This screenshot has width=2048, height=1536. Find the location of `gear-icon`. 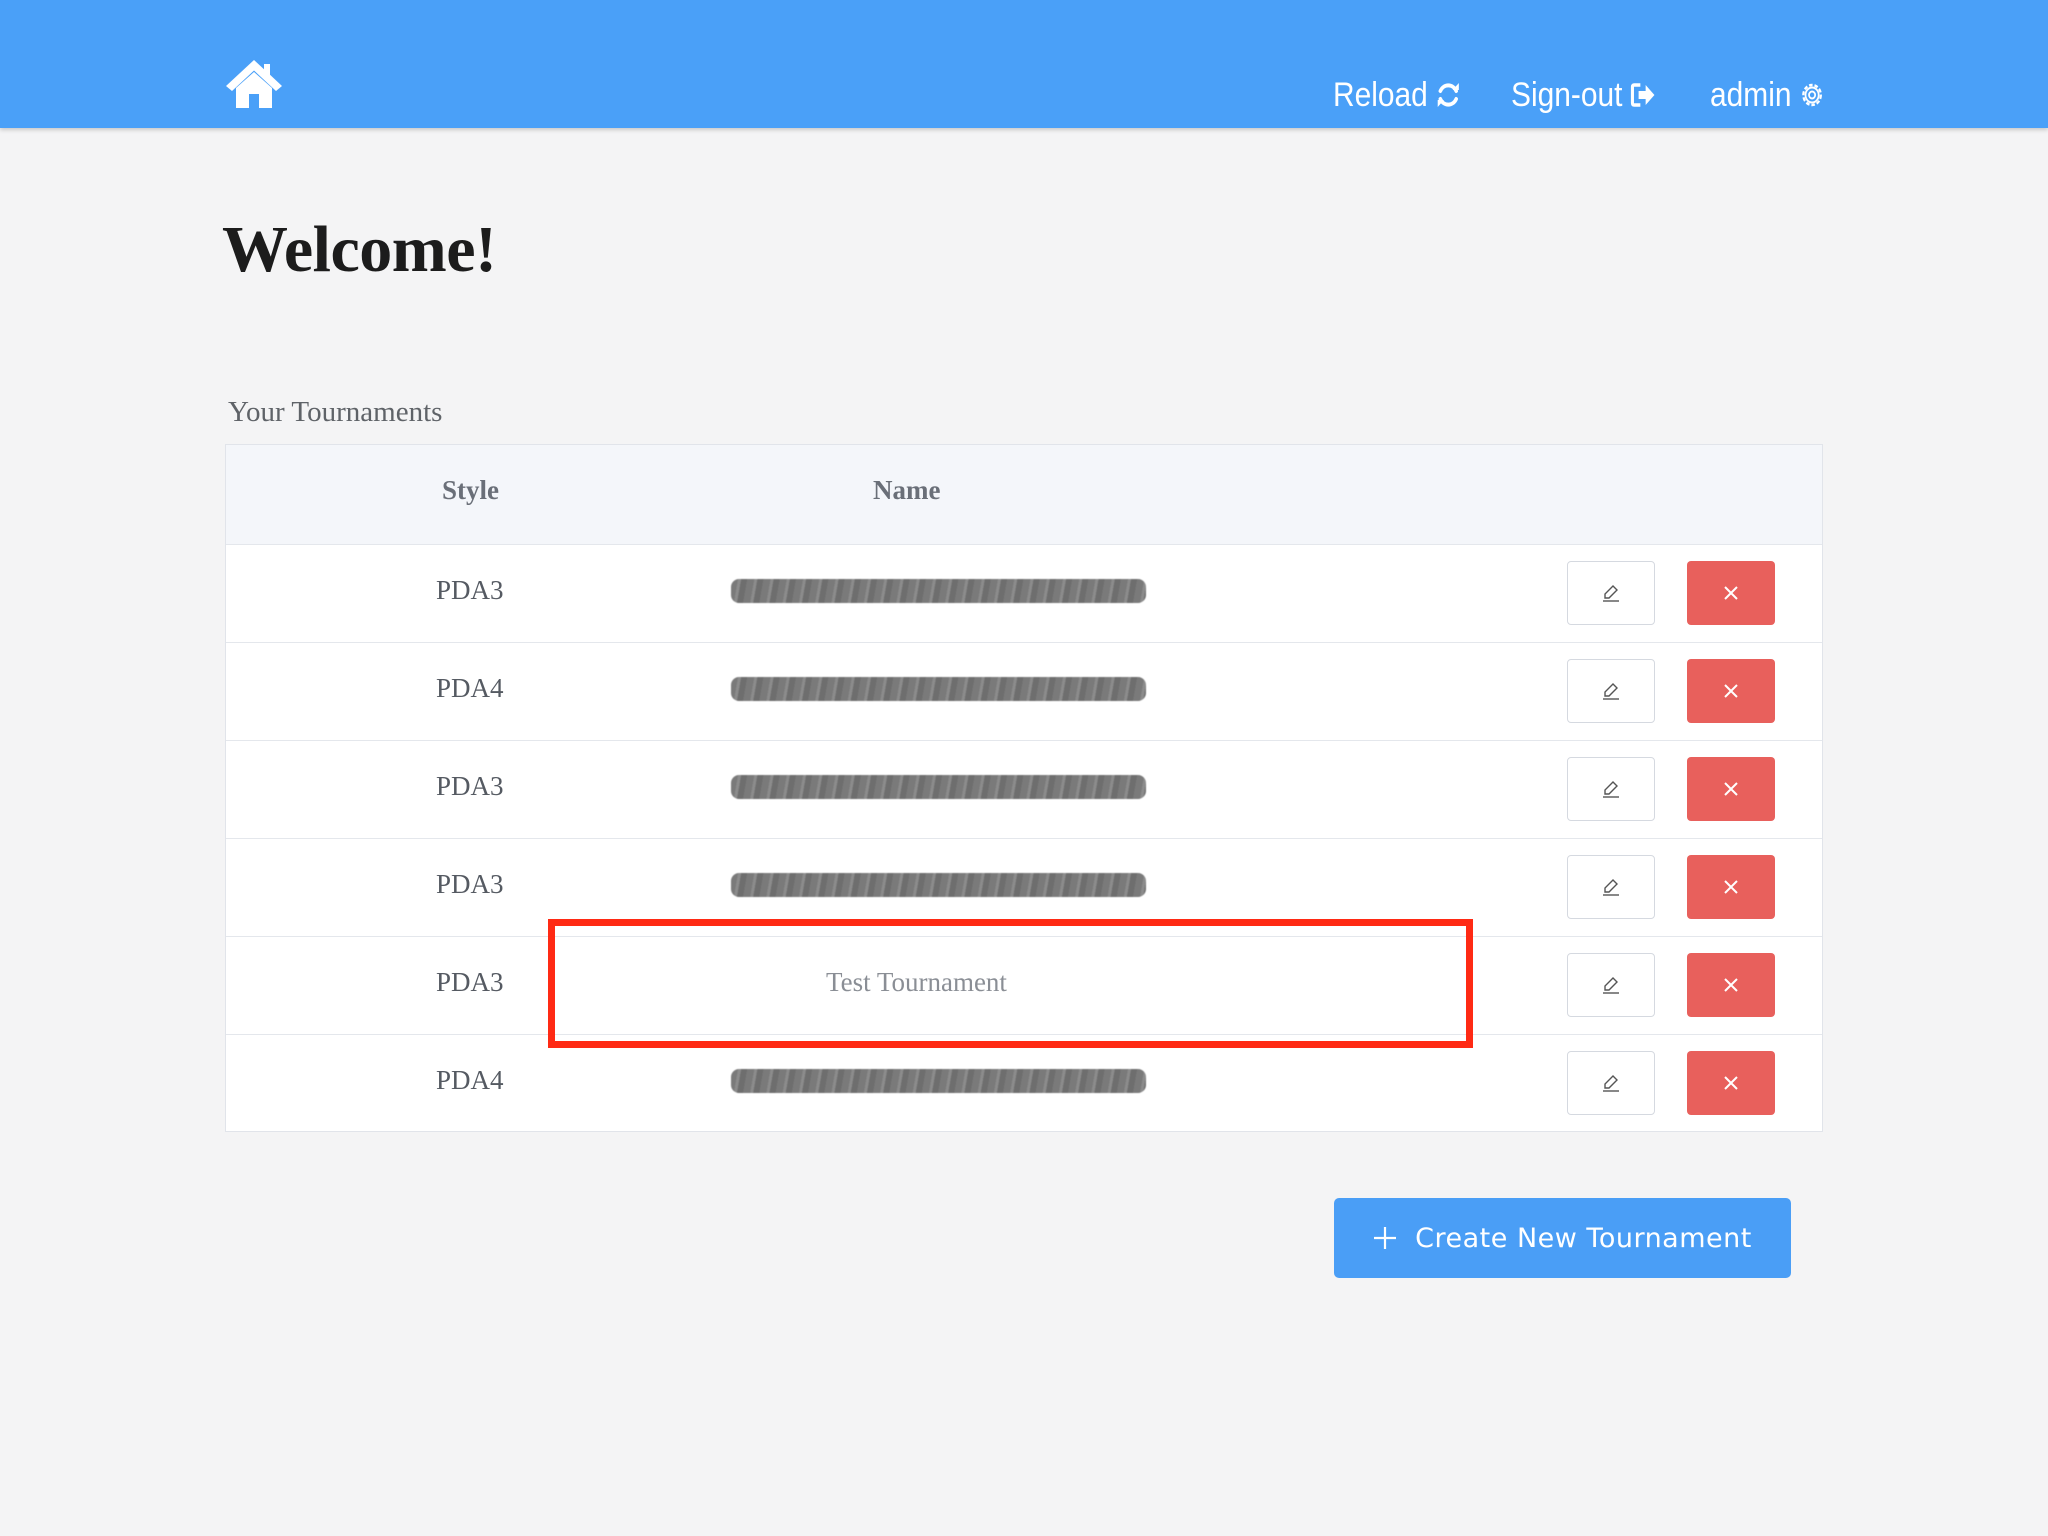

gear-icon is located at coordinates (1811, 95).